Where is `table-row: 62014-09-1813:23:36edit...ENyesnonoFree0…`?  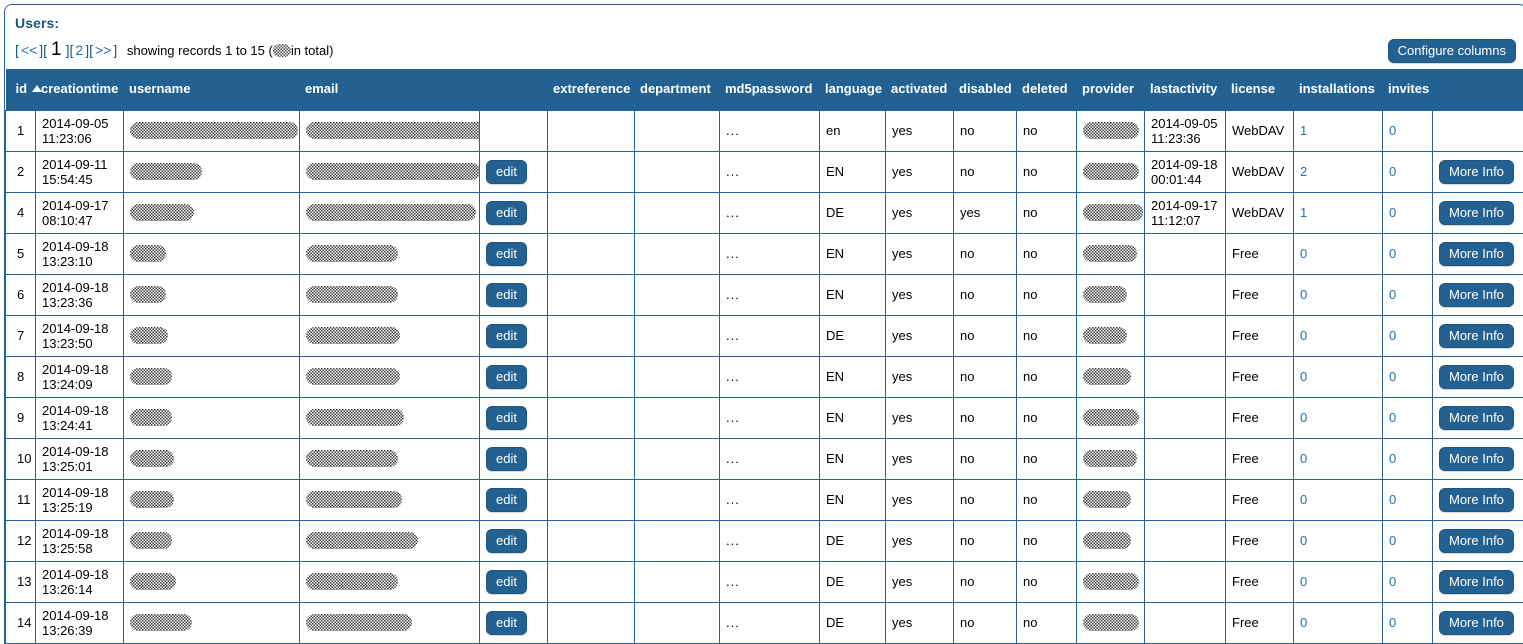 table-row: 62014-09-1813:23:36edit...ENyesnonoFree0… is located at coordinates (764, 294).